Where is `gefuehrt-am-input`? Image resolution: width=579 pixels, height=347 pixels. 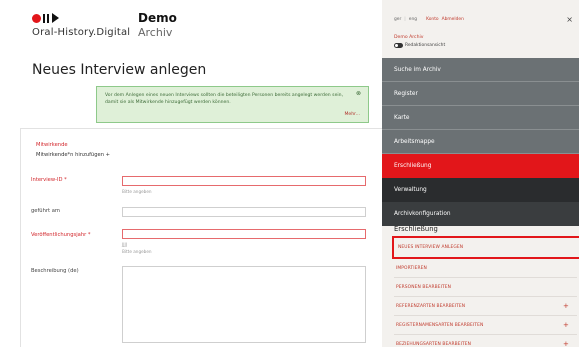 gefuehrt-am-input is located at coordinates (244, 212).